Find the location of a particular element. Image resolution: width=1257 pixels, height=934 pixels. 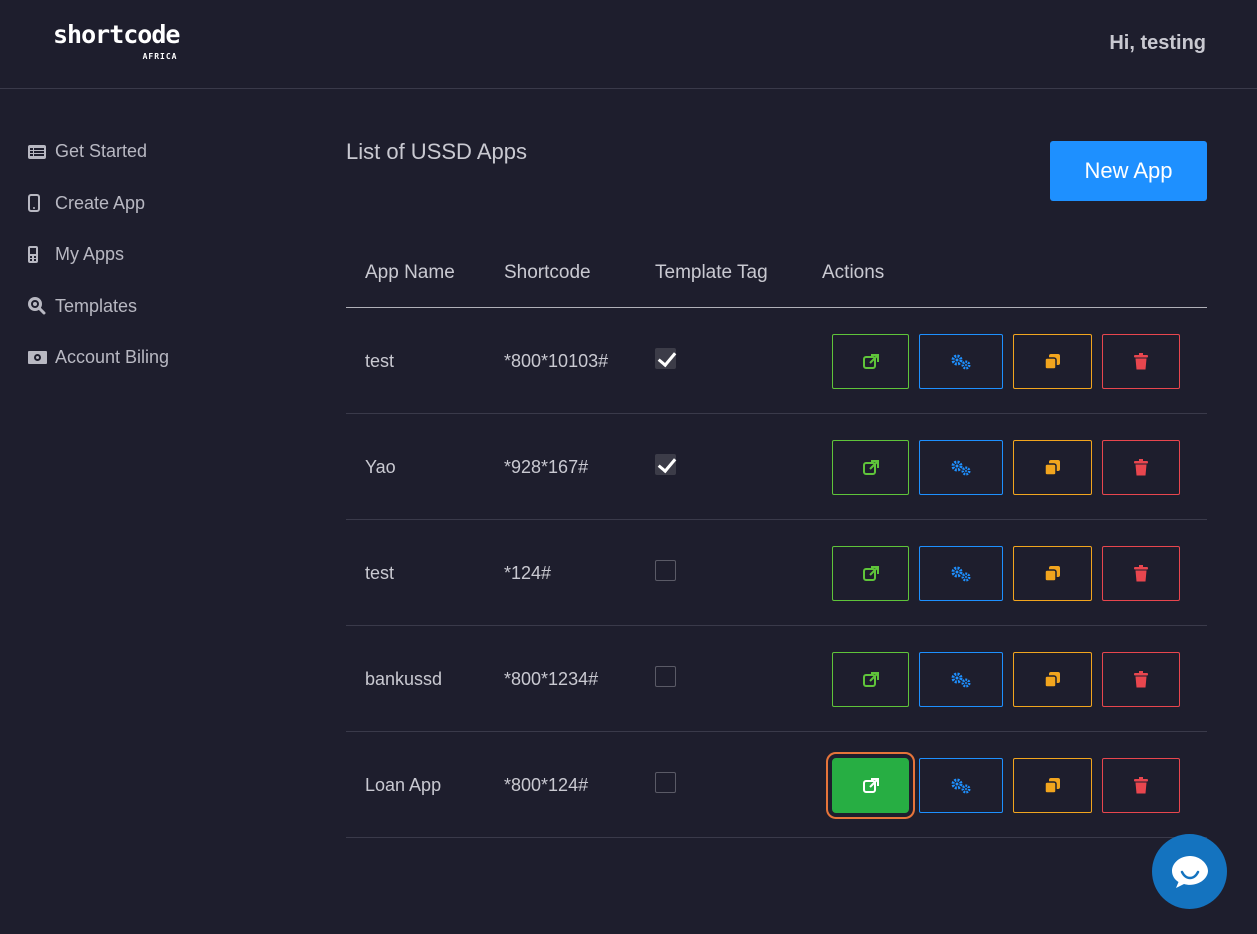

column-header-template-tag: Template Tag is located at coordinates (711, 272).